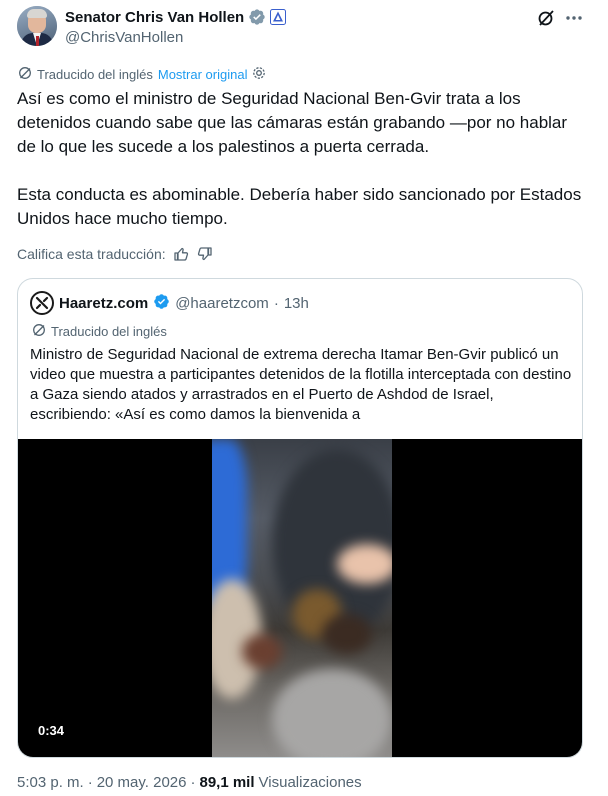  Describe the element at coordinates (103, 303) in the screenshot. I see `quoted-author-name: Haaretz.com` at that location.